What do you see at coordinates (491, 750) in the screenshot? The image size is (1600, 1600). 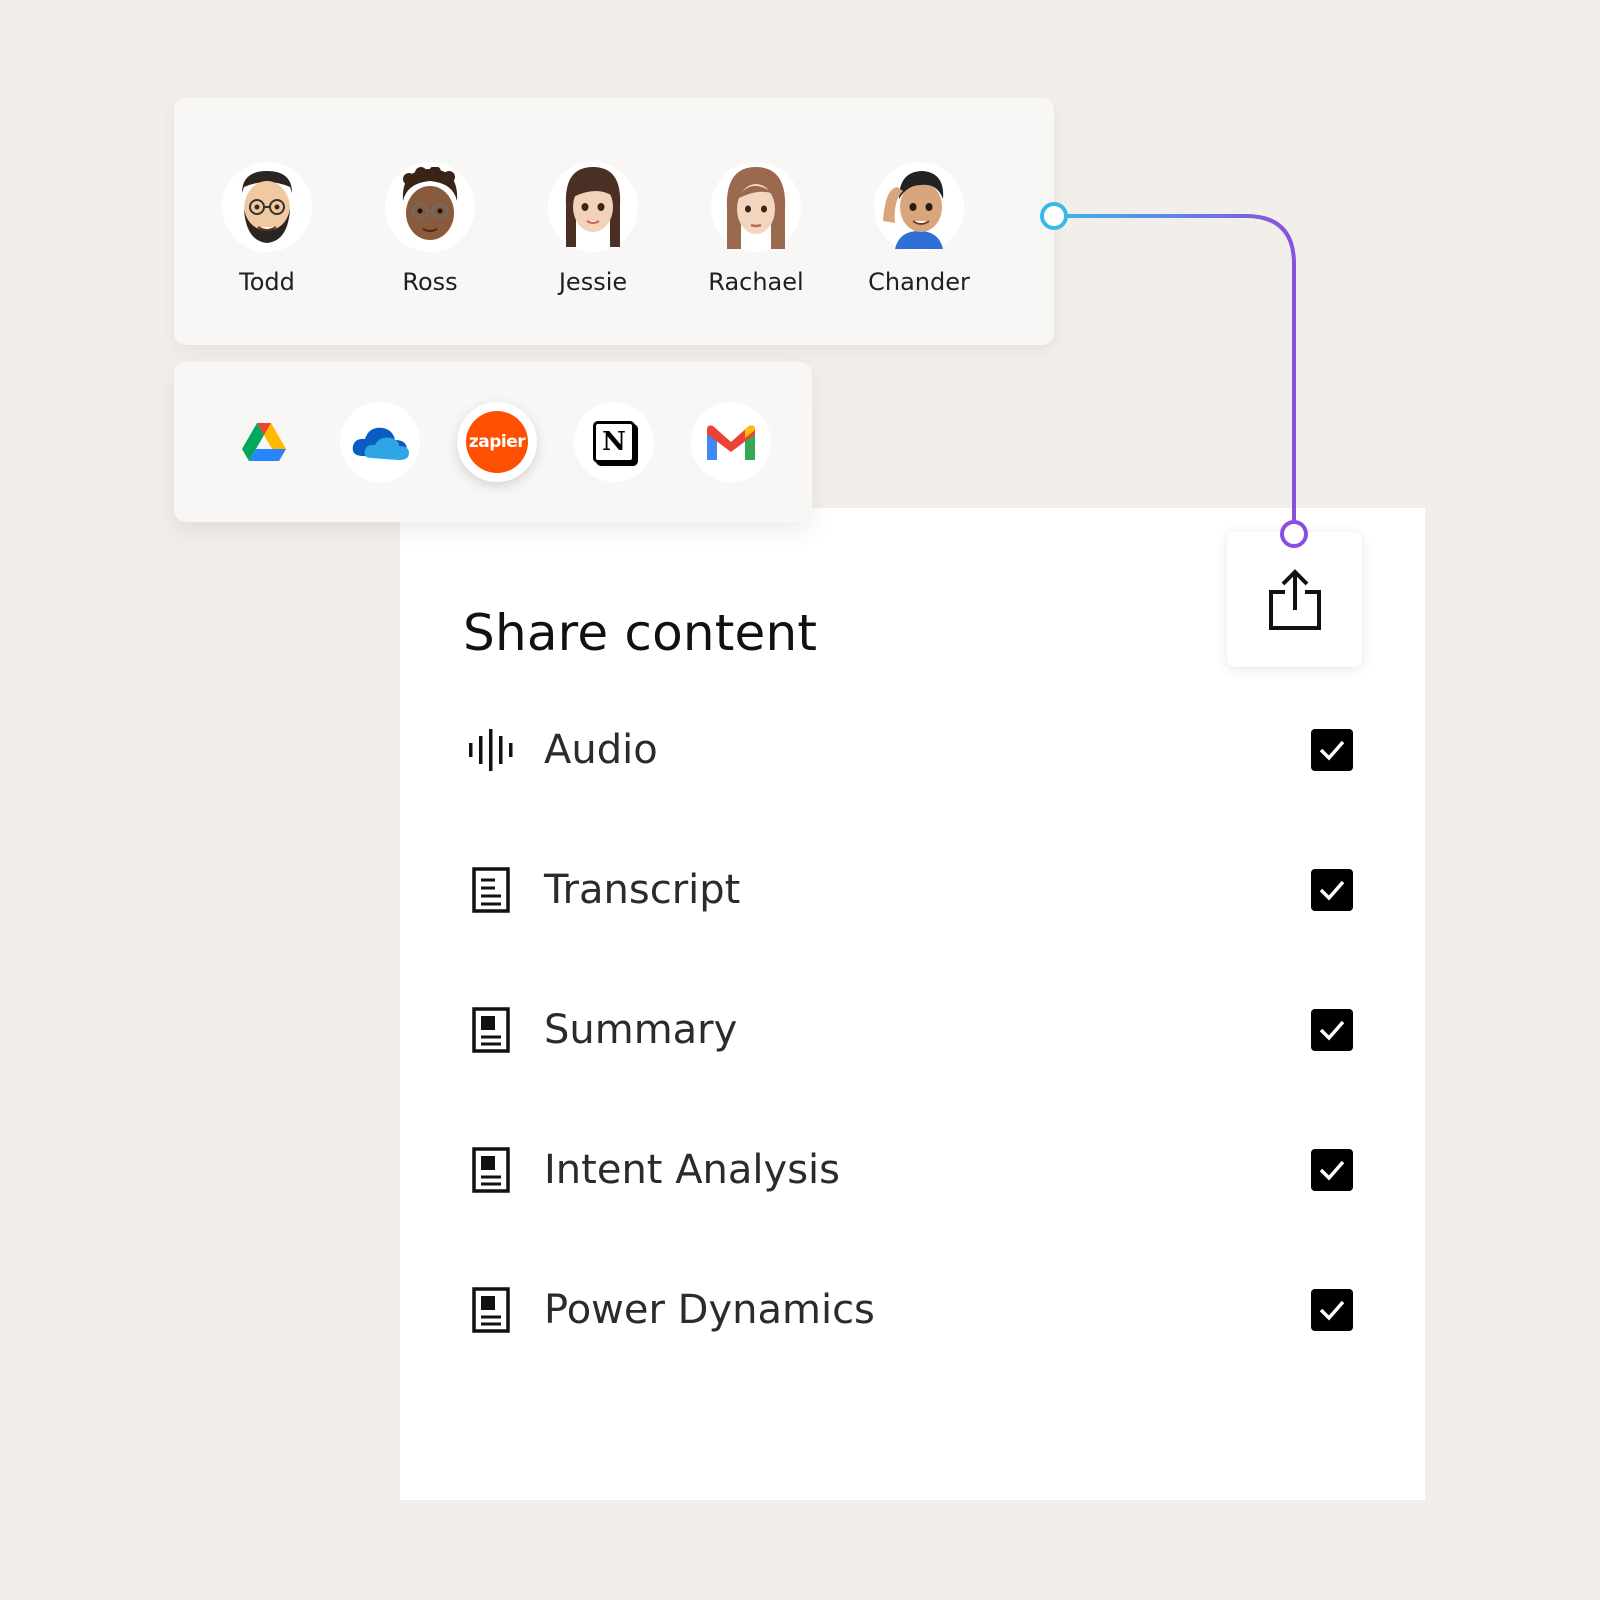 I see `audio-waveform-icon` at bounding box center [491, 750].